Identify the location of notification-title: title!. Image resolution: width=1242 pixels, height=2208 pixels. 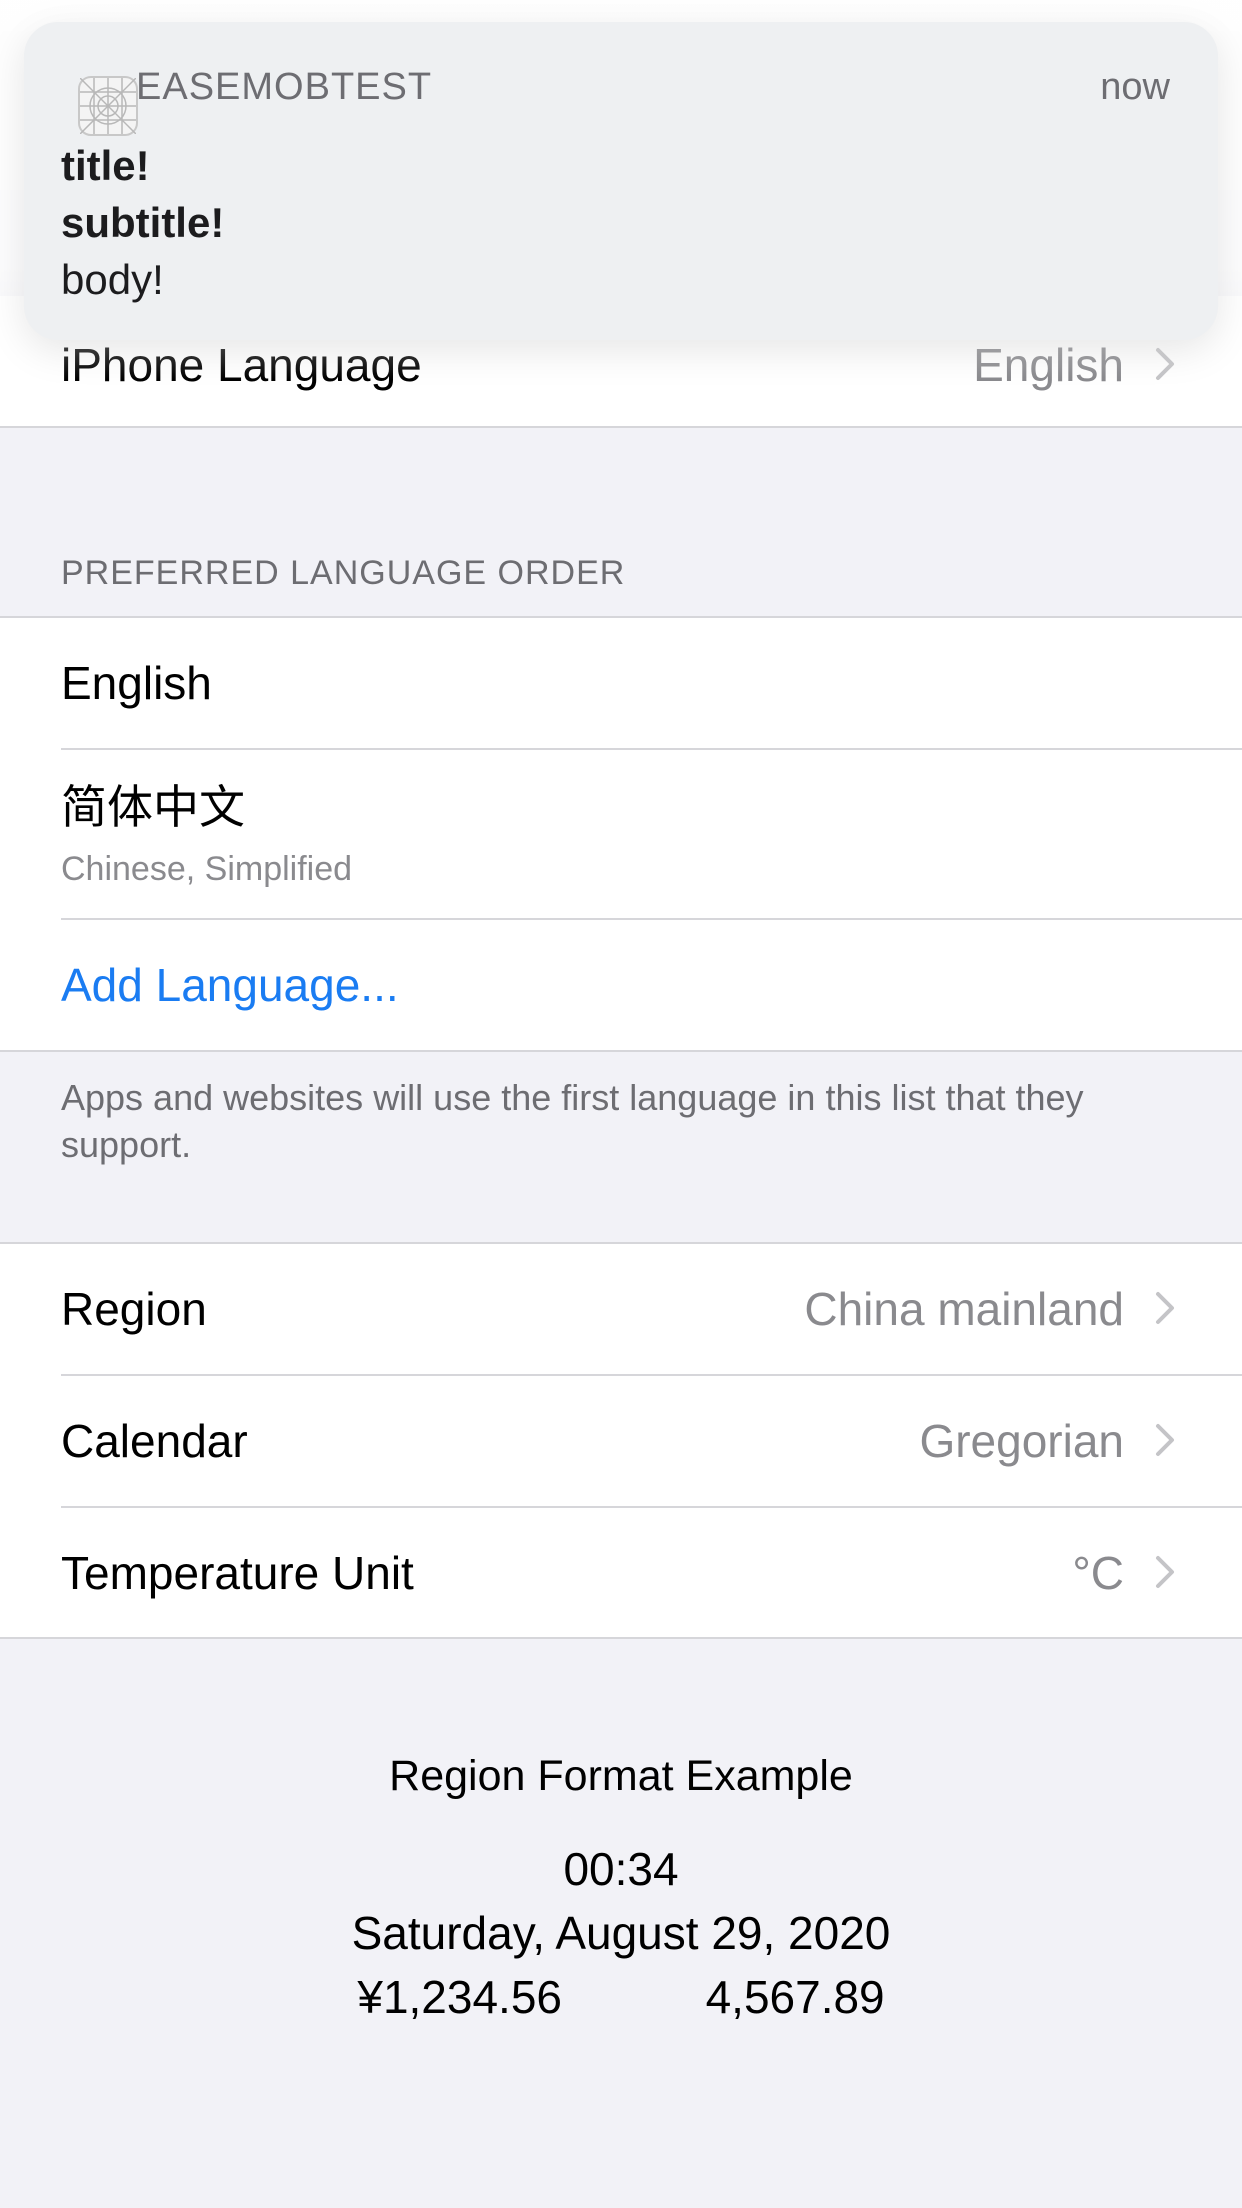
(105, 165).